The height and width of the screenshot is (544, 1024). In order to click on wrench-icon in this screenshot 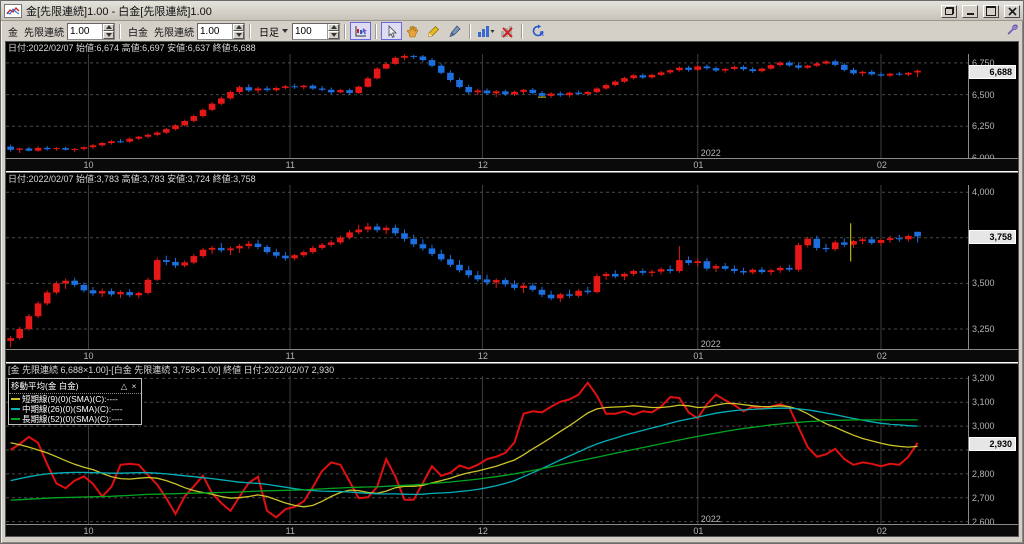, I will do `click(1012, 31)`.